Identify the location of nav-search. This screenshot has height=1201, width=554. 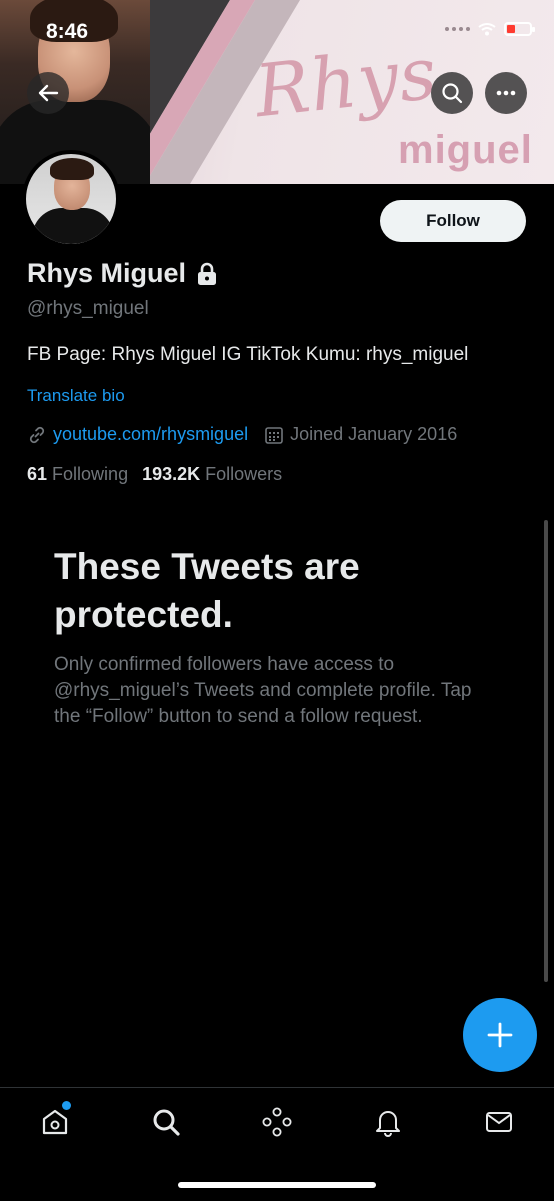
(166, 1122).